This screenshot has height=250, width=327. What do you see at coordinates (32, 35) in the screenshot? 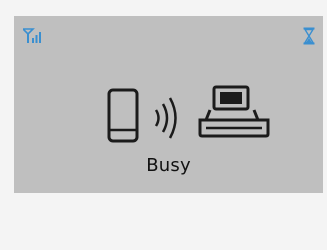
I see `wifi-signal-icon` at bounding box center [32, 35].